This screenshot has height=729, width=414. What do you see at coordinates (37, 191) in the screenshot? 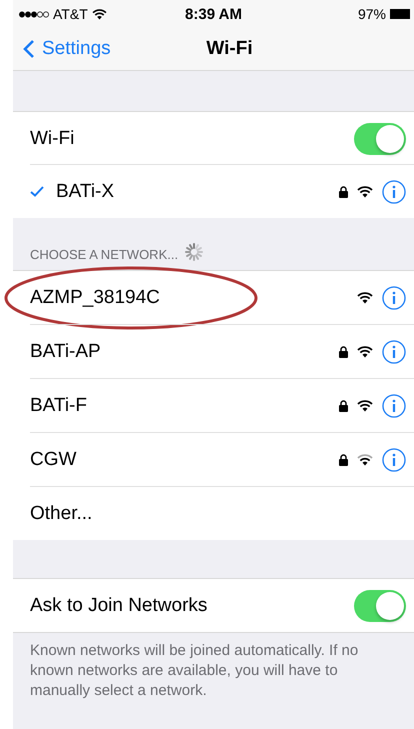
I see `checkmark-icon` at bounding box center [37, 191].